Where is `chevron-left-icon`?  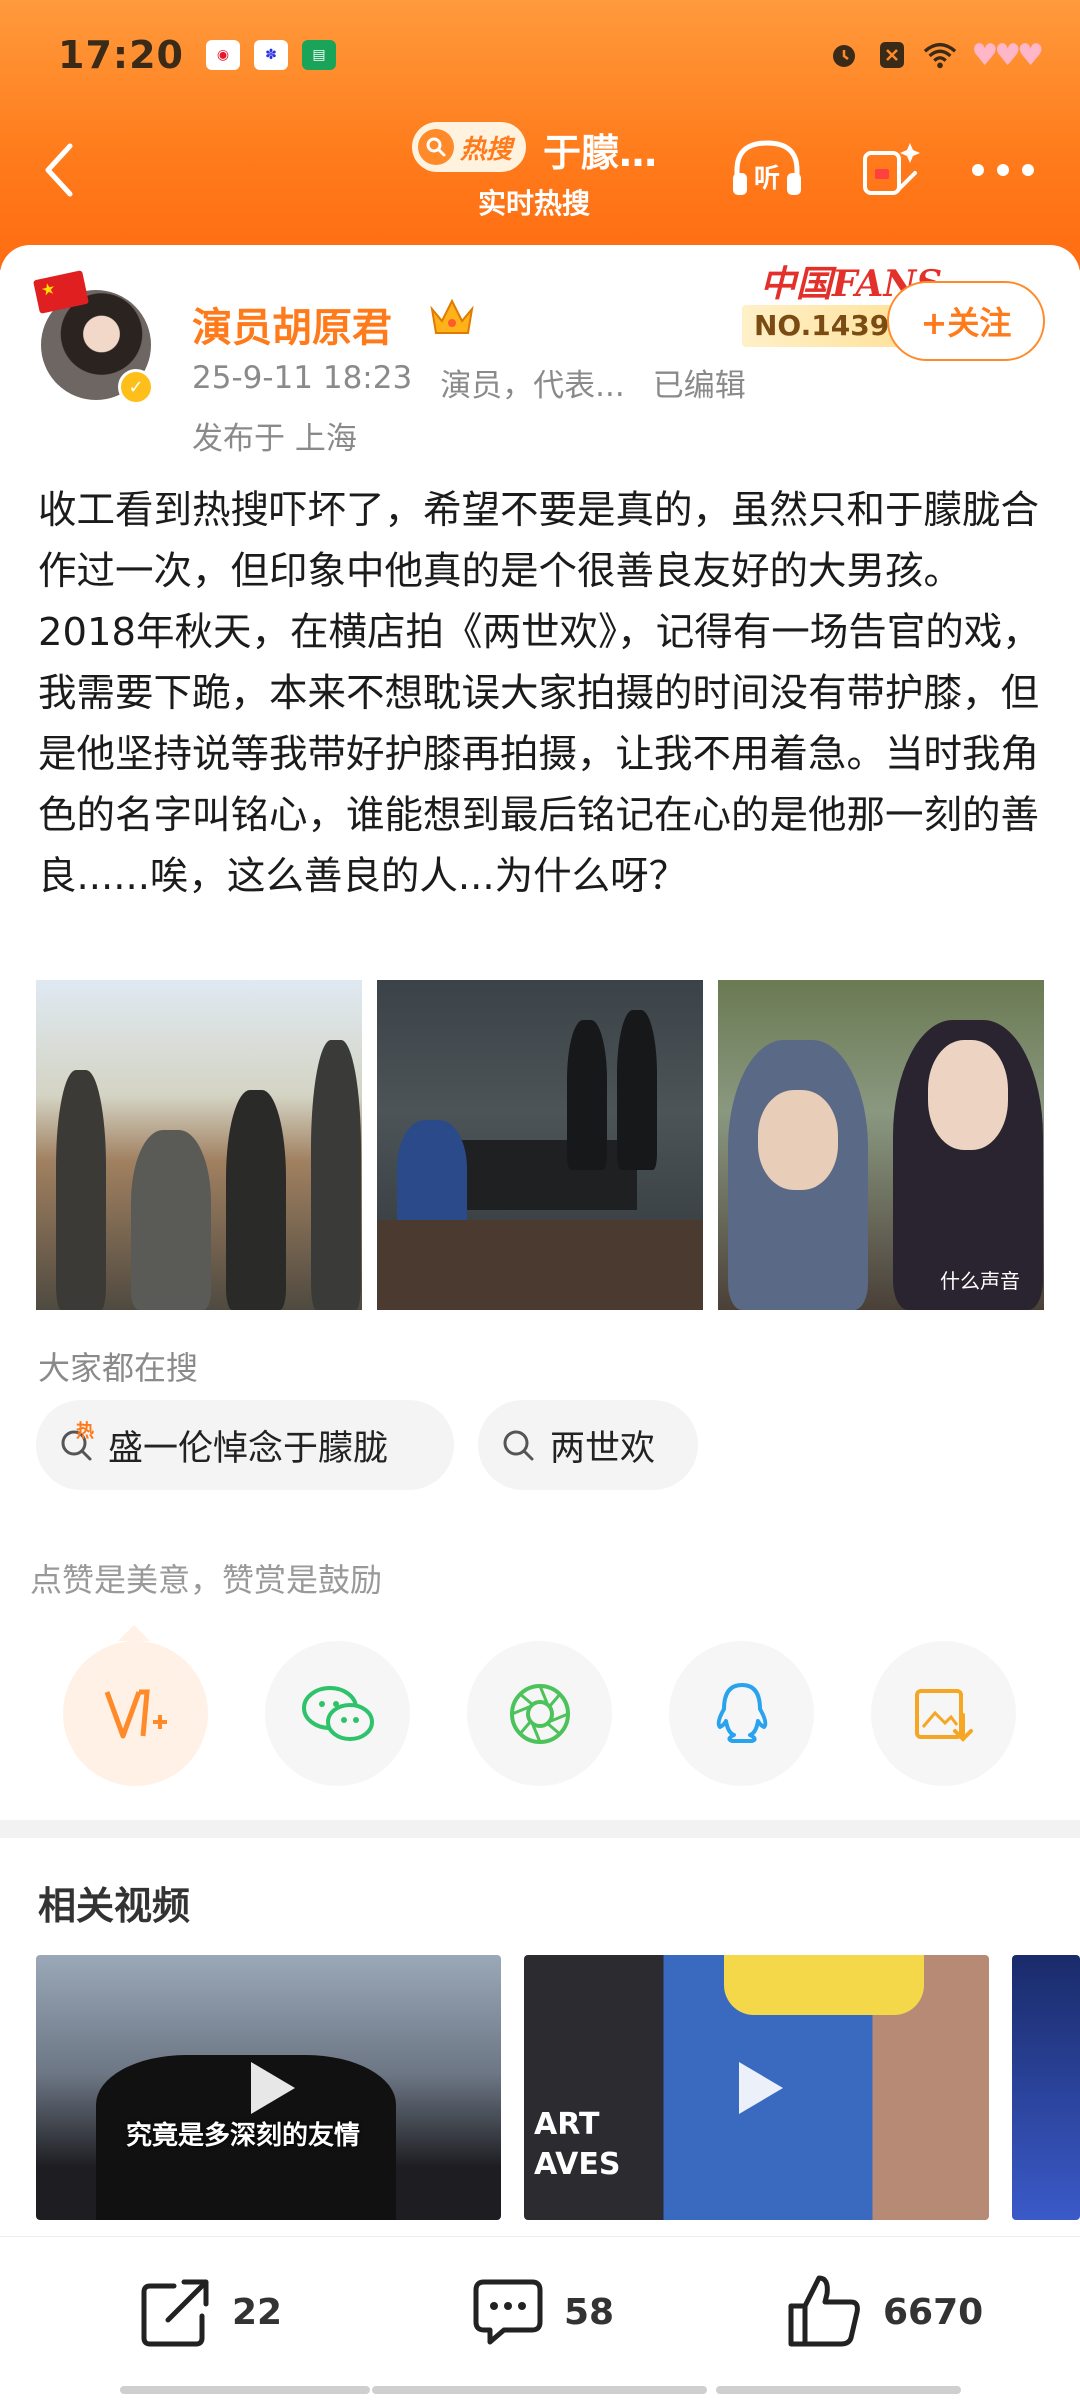 chevron-left-icon is located at coordinates (59, 170).